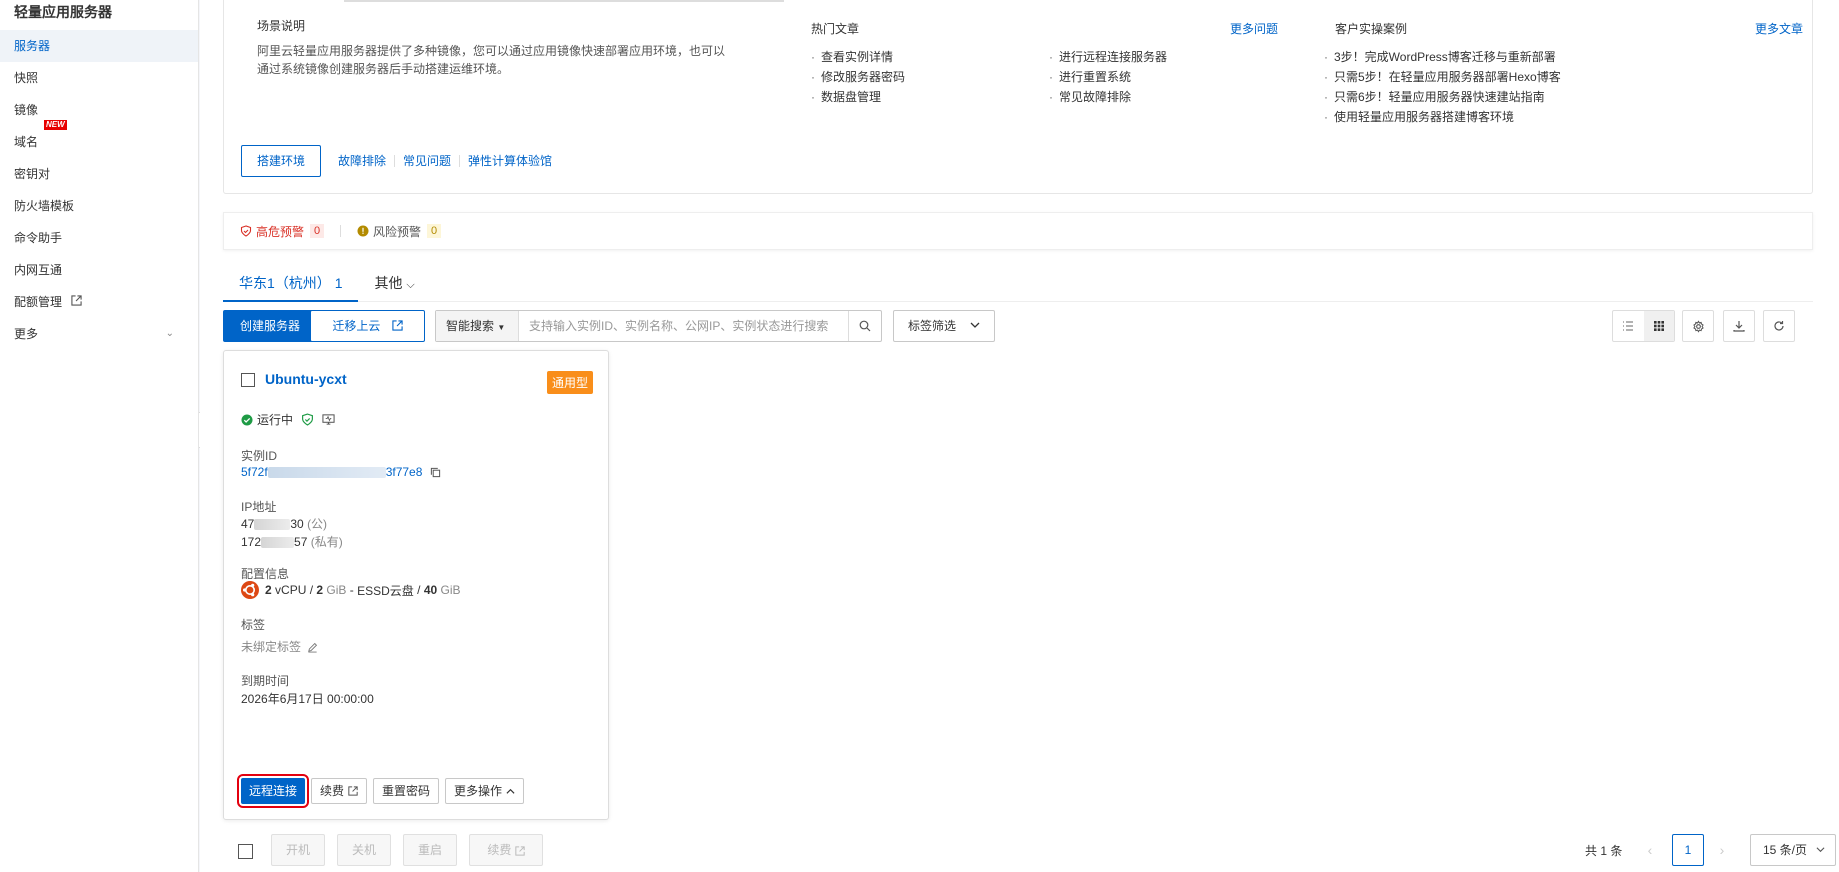 The image size is (1839, 872). I want to click on ubuntu-logo-icon, so click(250, 590).